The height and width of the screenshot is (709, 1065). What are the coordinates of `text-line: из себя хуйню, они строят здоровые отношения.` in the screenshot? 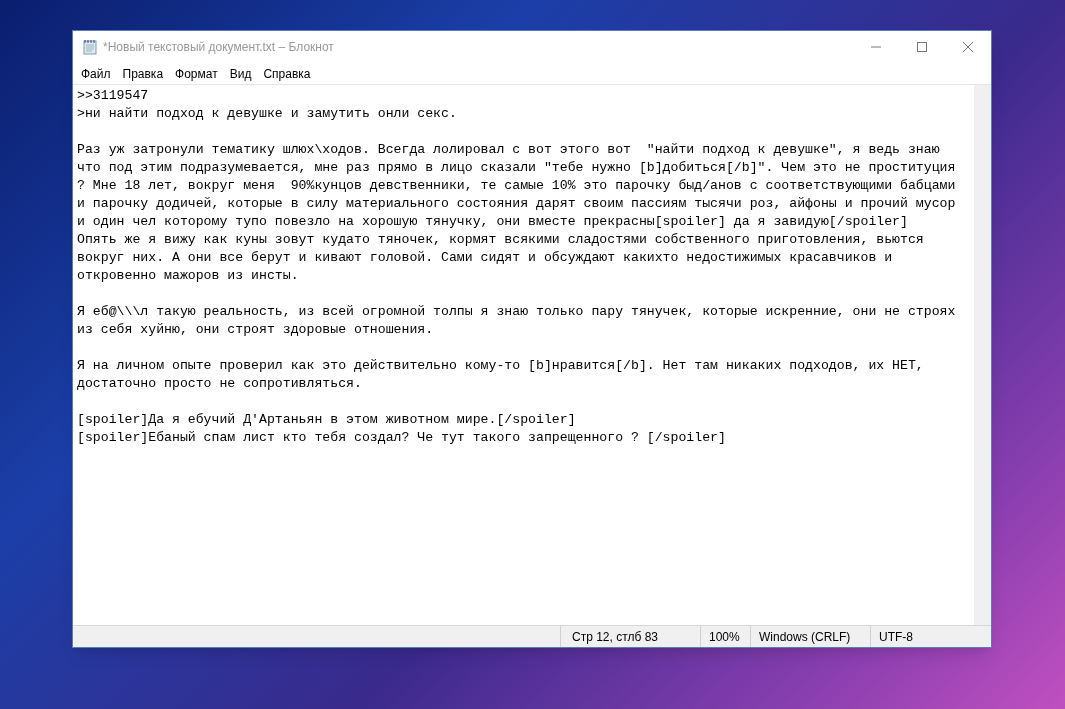 It's located at (256, 330).